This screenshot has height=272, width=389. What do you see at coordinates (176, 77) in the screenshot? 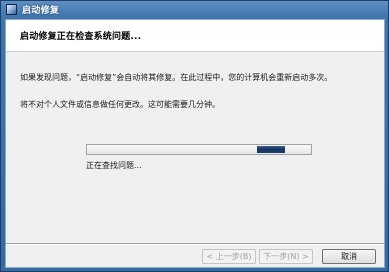
I see `info-message: 如果发现问题，“启动修复”会自动将其修复。在此过程中，您的计算机会重新启动多次。` at bounding box center [176, 77].